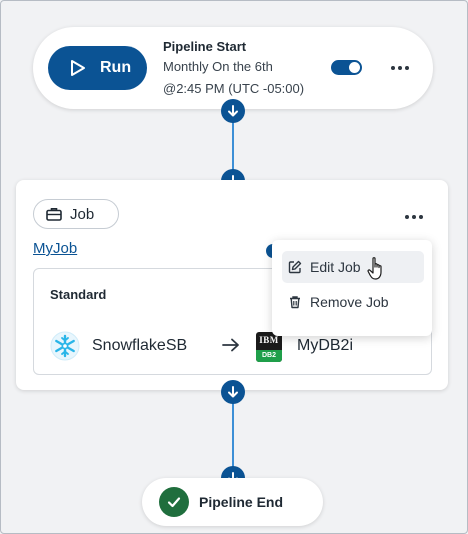  I want to click on briefcase-icon, so click(54, 214).